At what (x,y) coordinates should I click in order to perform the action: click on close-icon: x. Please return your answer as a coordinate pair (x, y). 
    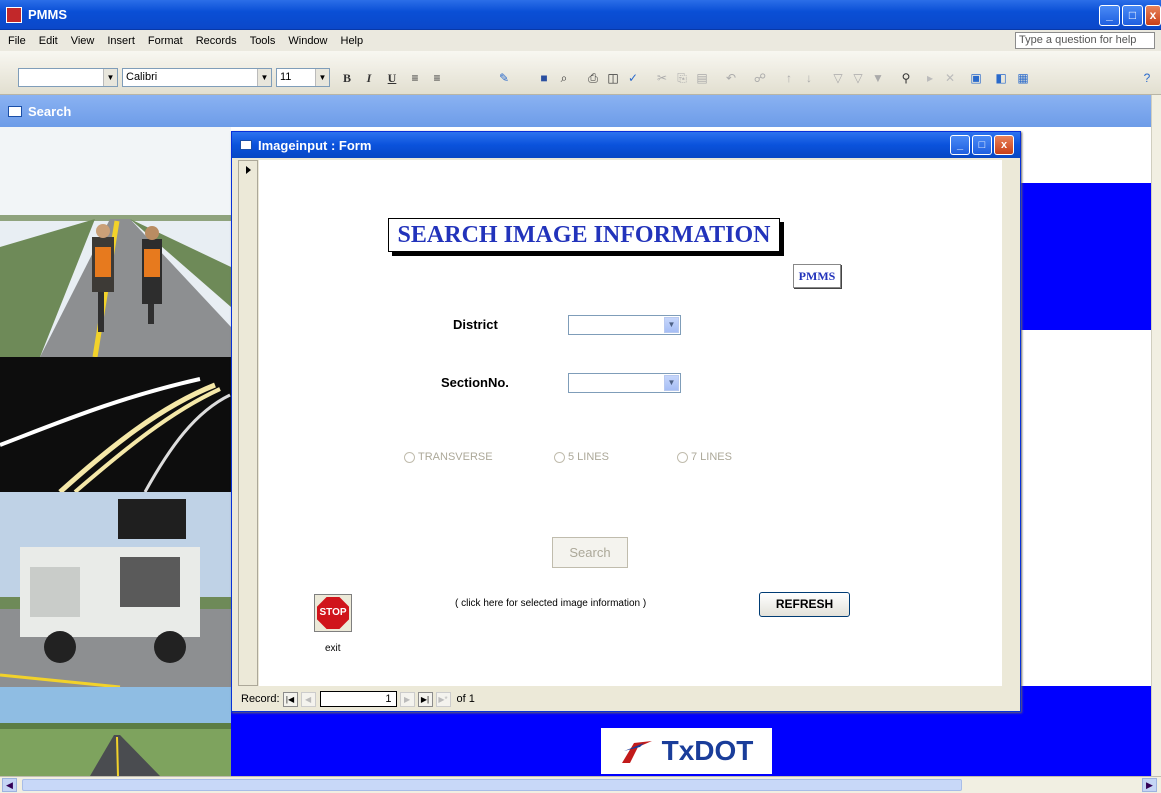
    Looking at the image, I should click on (1153, 15).